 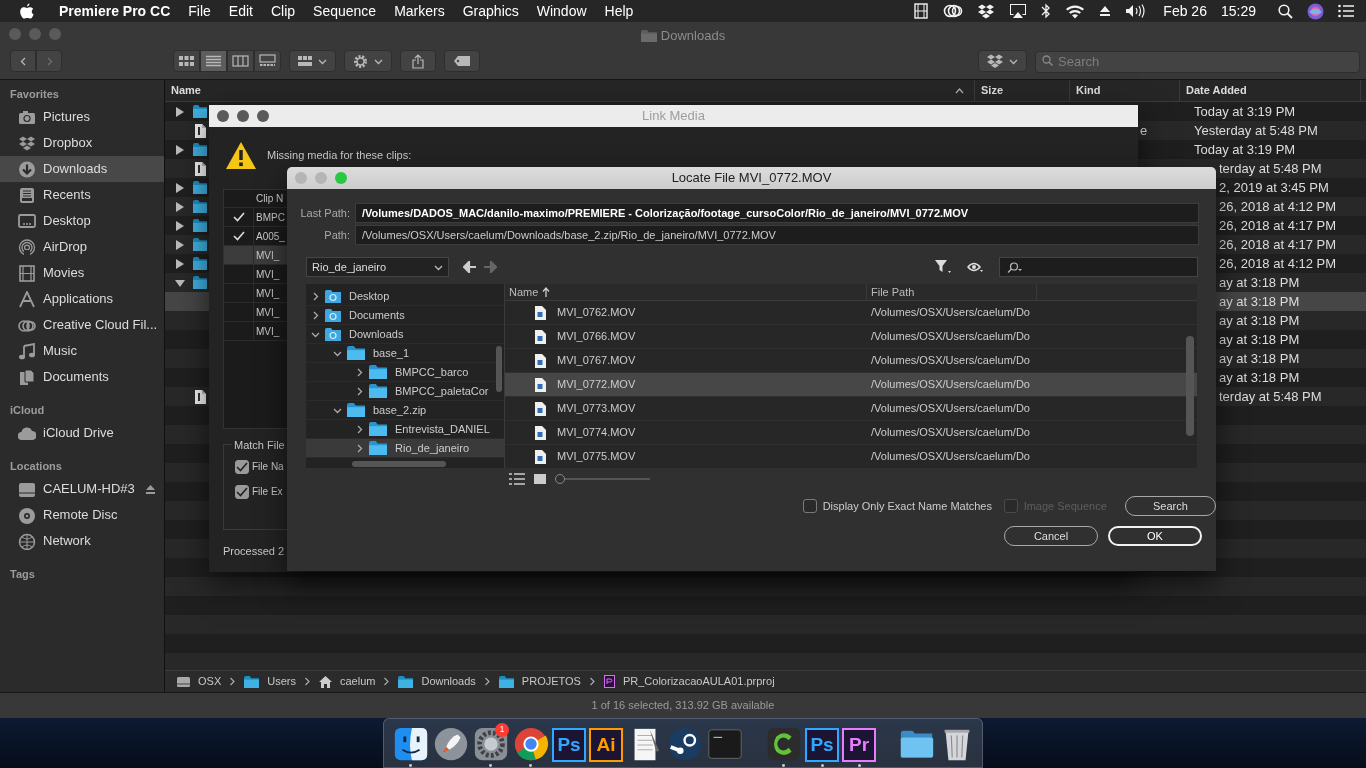 What do you see at coordinates (698, 681) in the screenshot?
I see `path-segment: PR_ColorizacaoAULA01.prproj` at bounding box center [698, 681].